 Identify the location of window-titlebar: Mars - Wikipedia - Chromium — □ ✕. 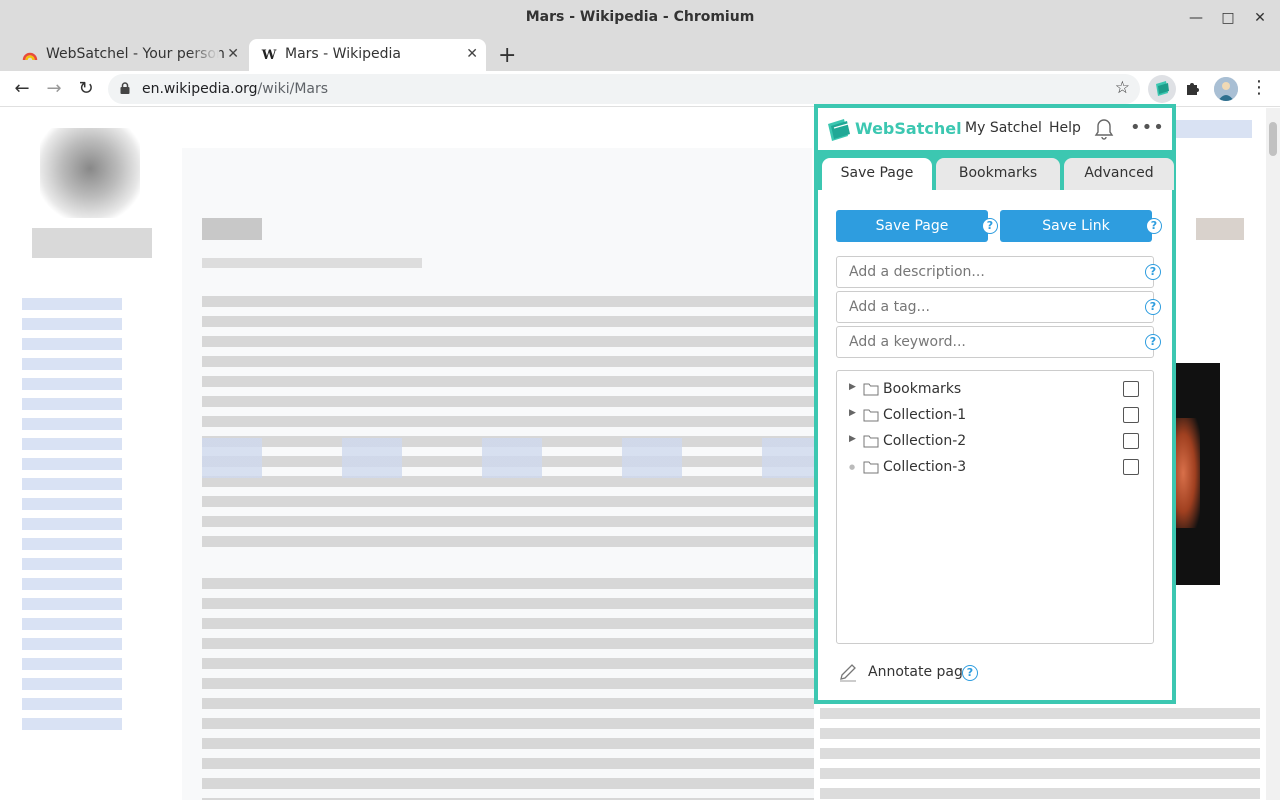
(640, 18).